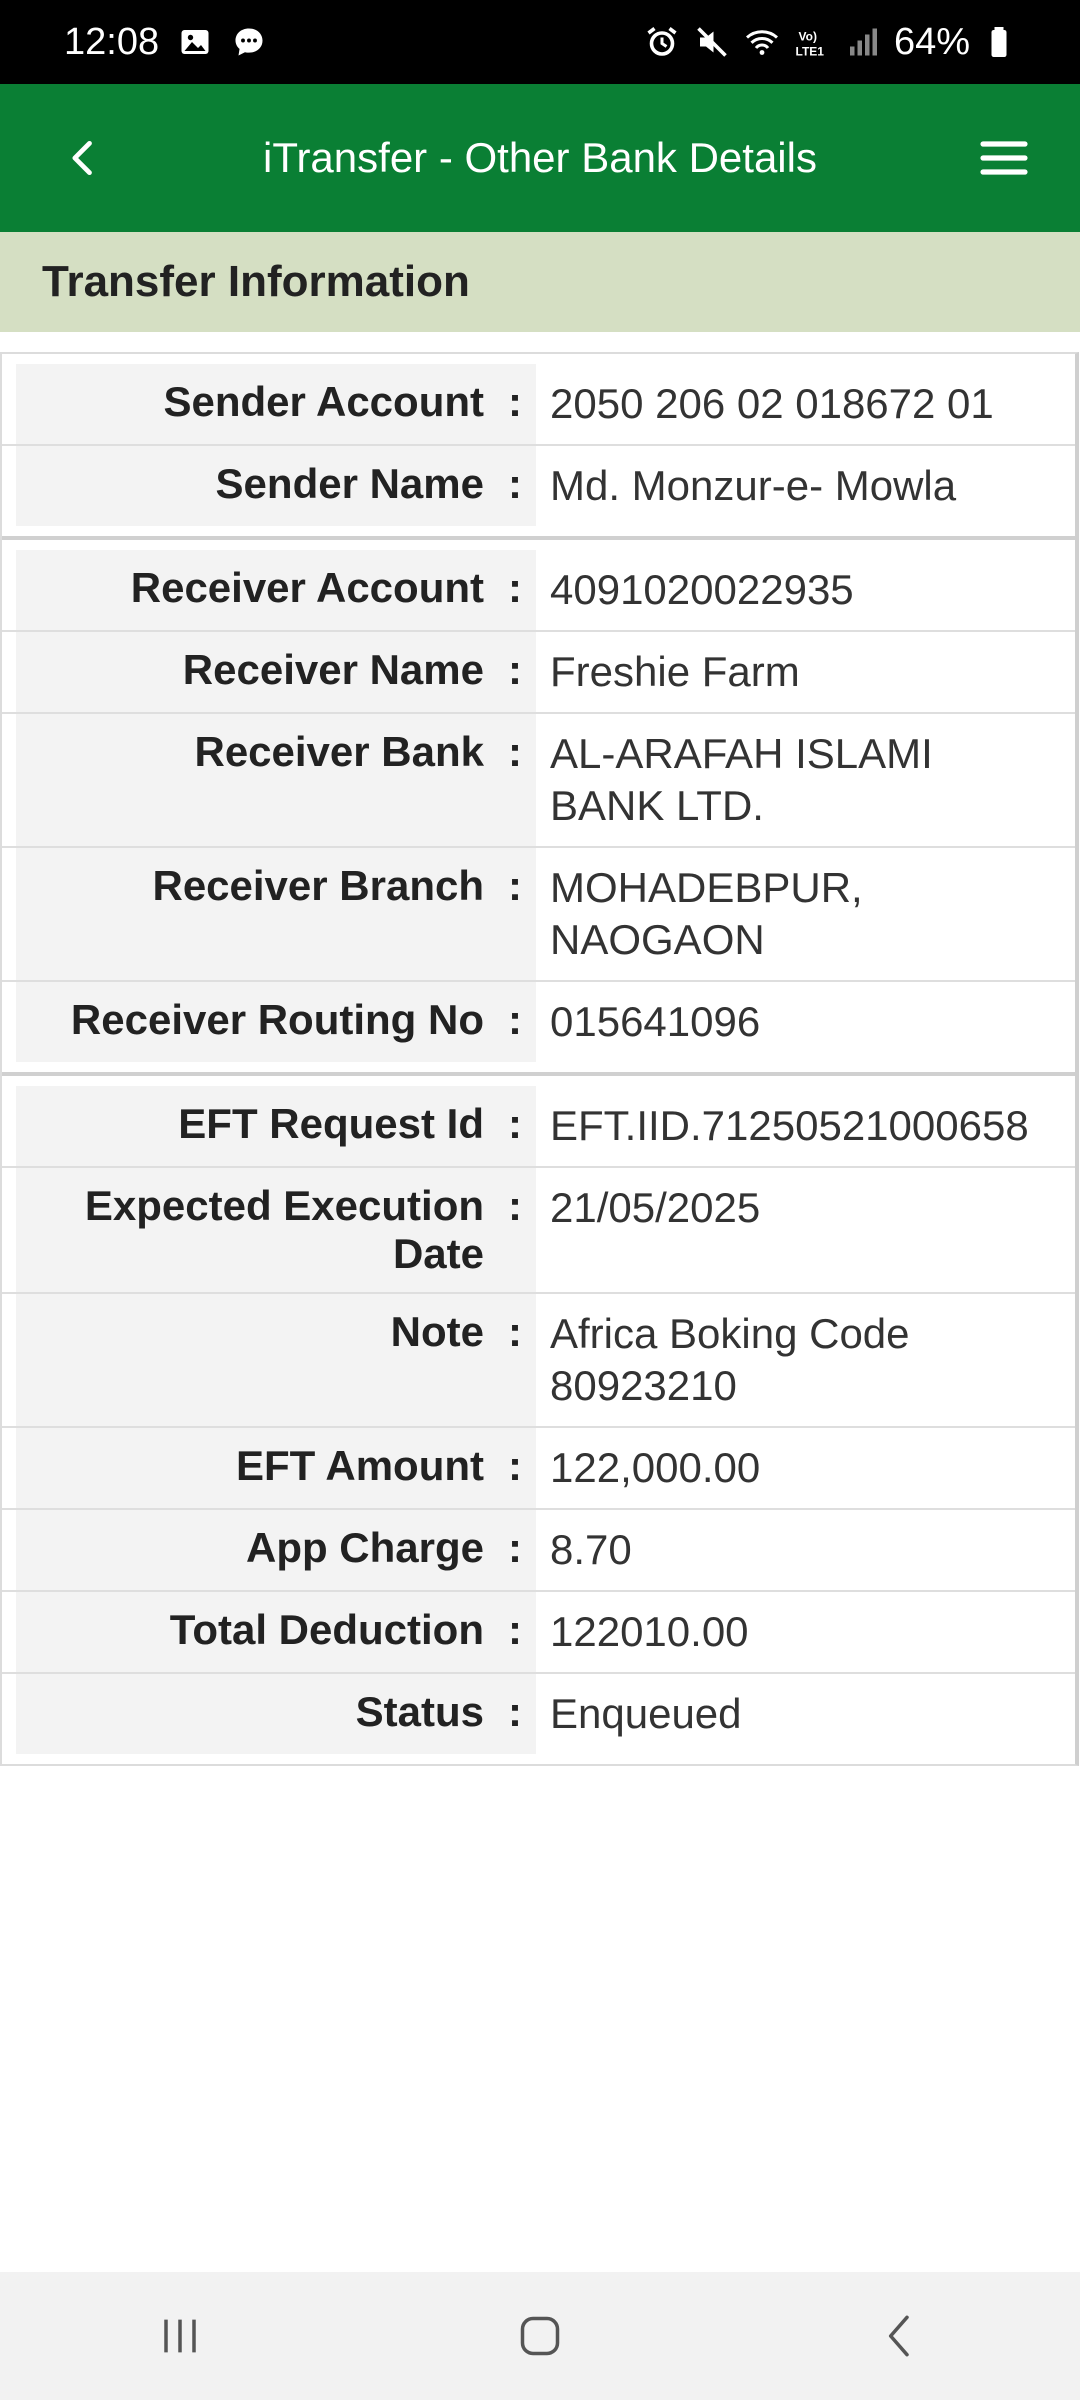  Describe the element at coordinates (591, 1549) in the screenshot. I see `row-value: 8.70` at that location.